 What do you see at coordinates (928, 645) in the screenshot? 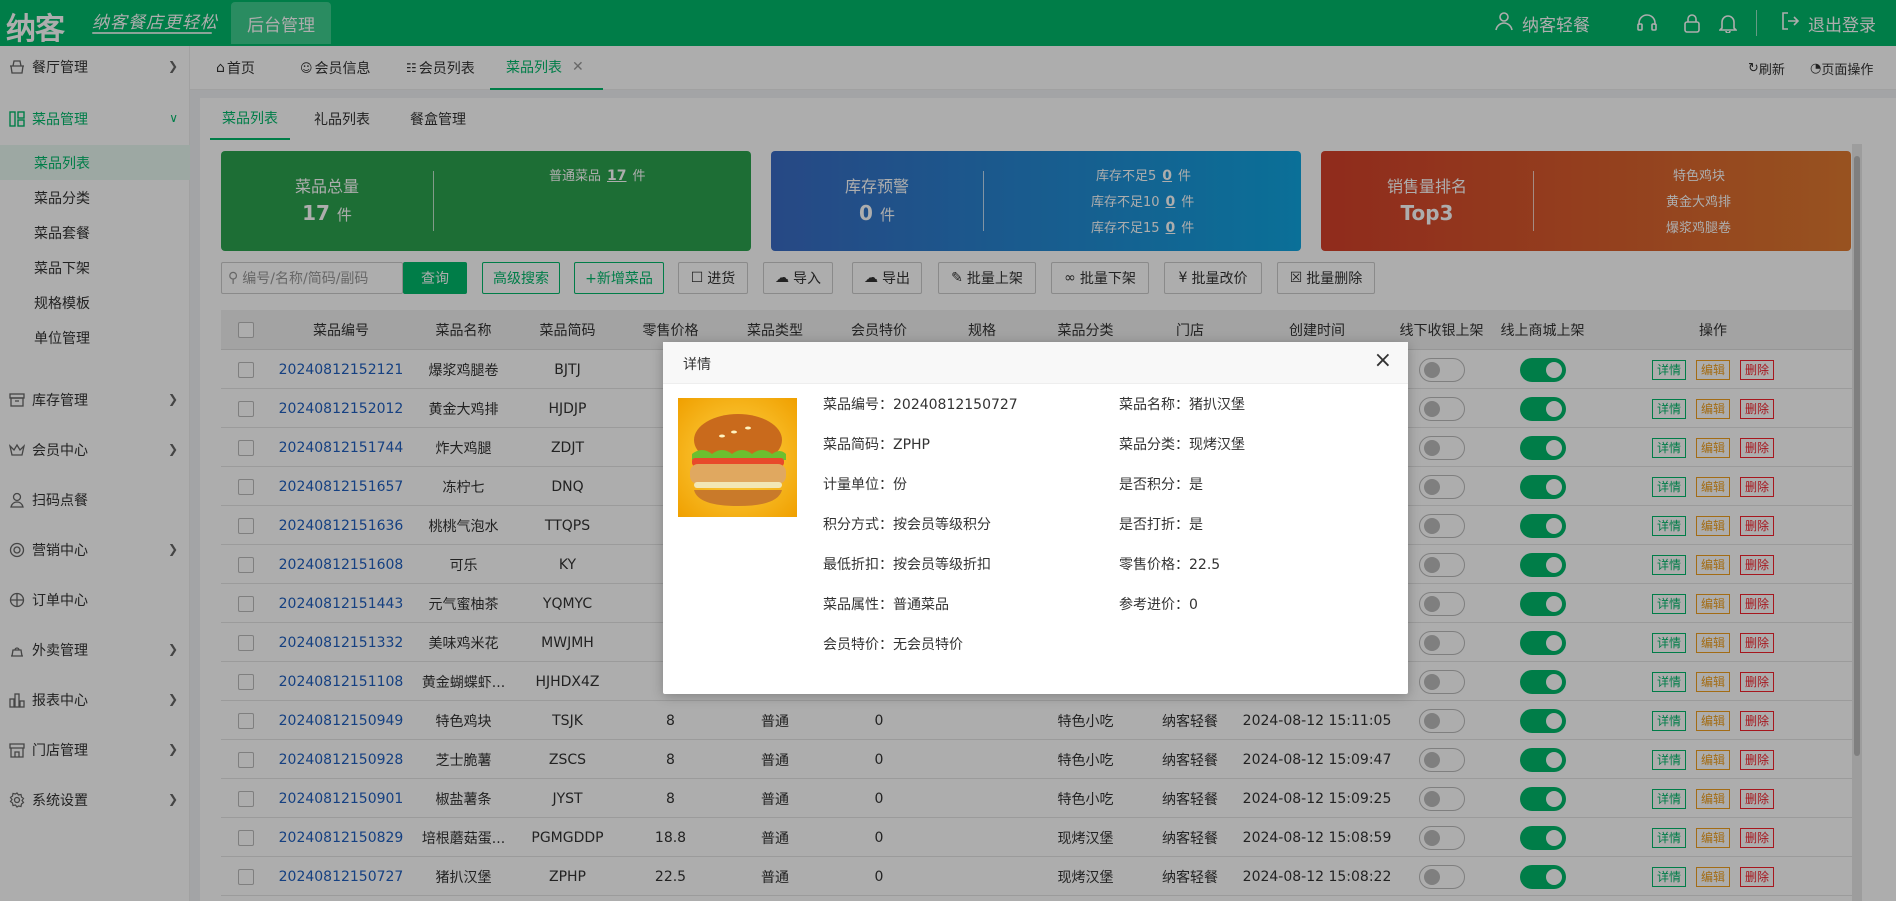
I see `value: 无会员特价` at bounding box center [928, 645].